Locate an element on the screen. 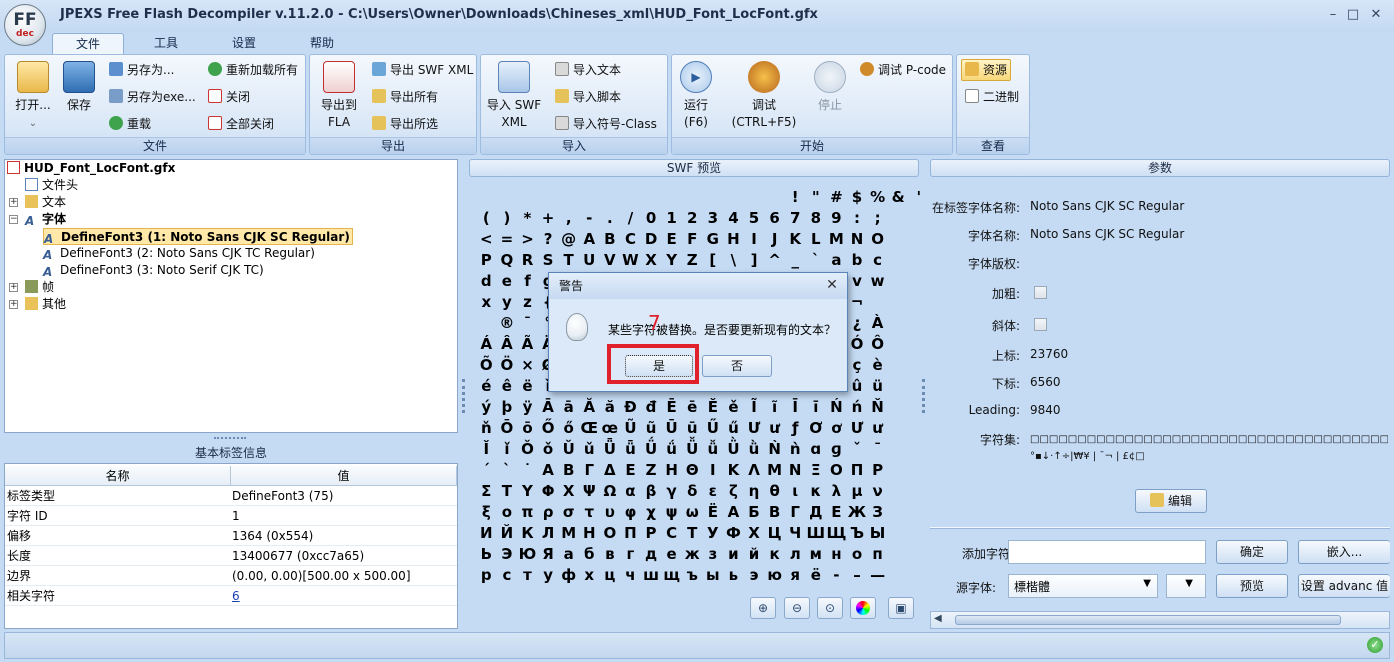  table-row: 相关字符 6 is located at coordinates (231, 596).